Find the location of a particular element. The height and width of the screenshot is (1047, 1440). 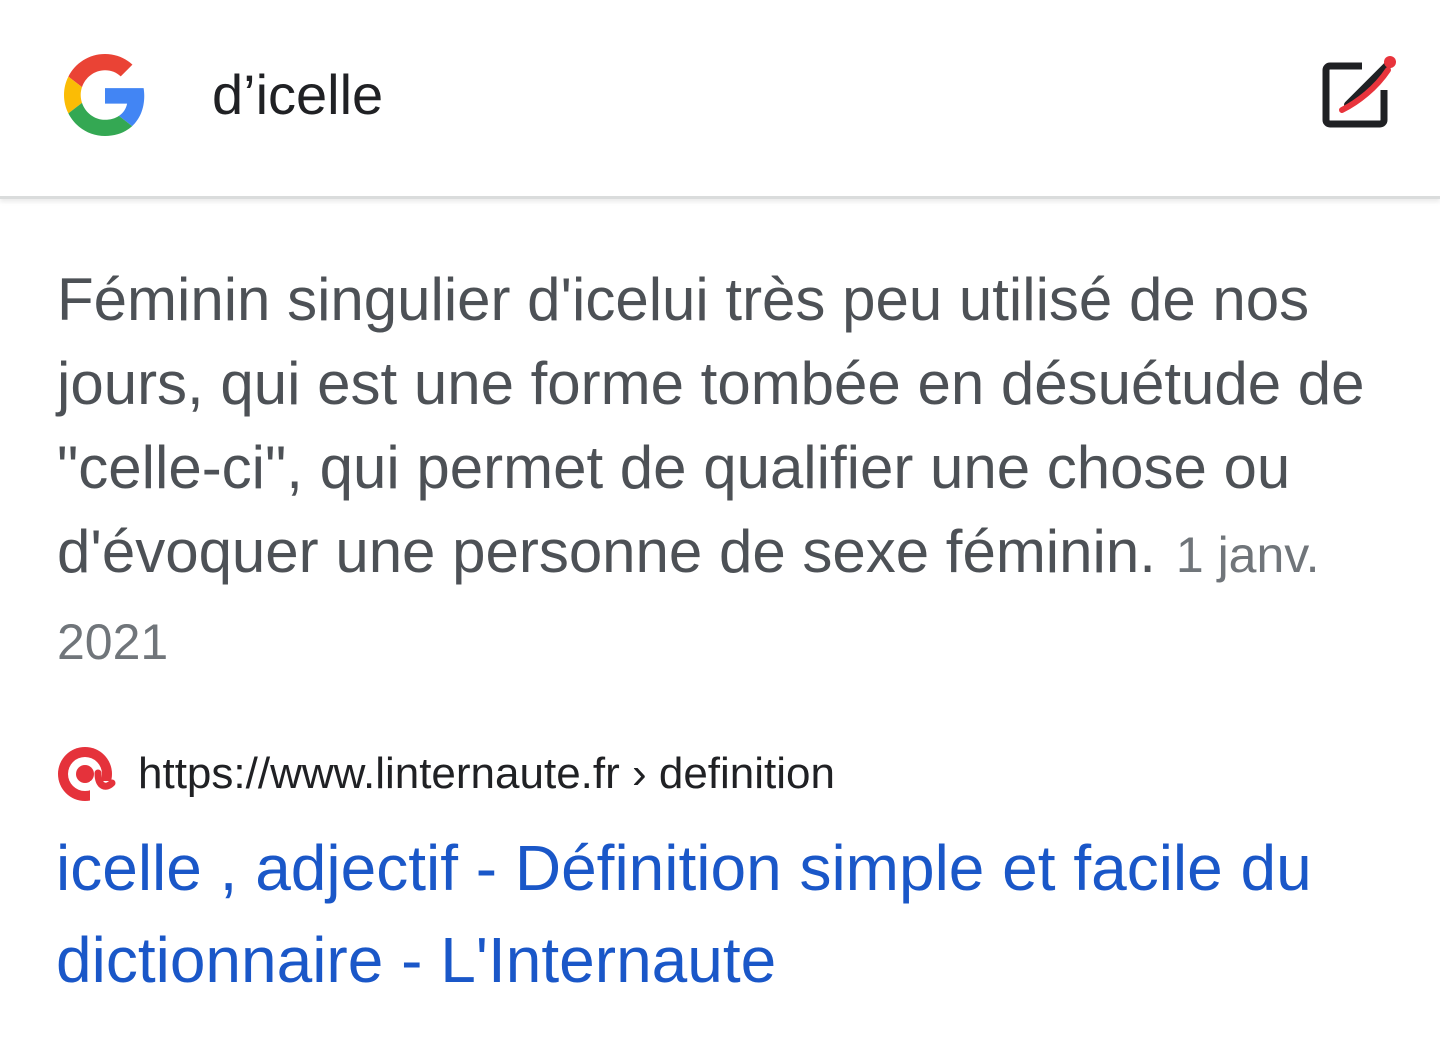

linternaute-at-icon is located at coordinates (87, 776).